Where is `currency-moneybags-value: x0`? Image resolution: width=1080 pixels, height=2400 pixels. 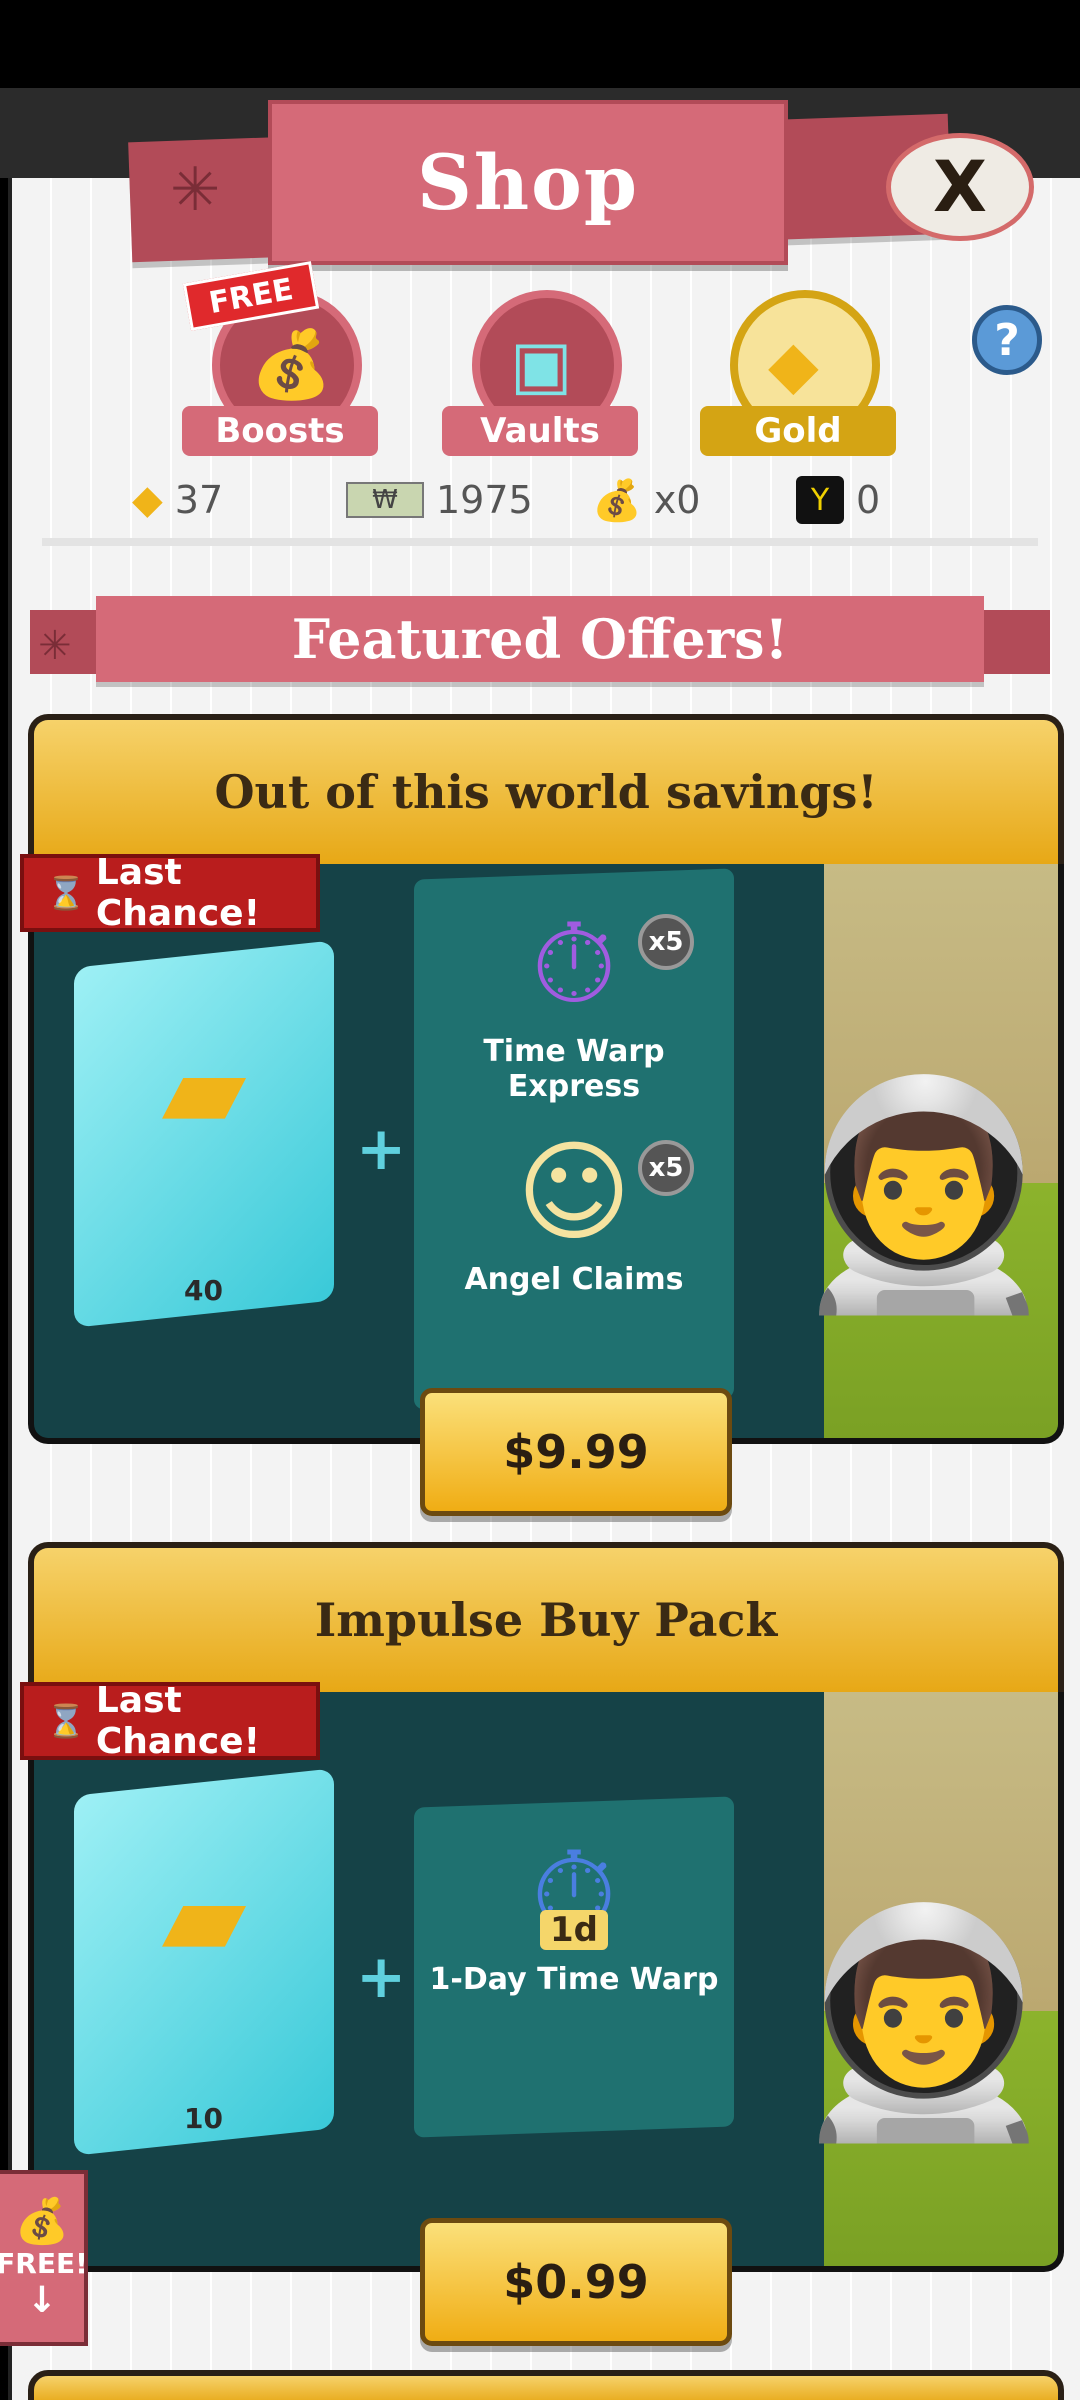 currency-moneybags-value: x0 is located at coordinates (677, 500).